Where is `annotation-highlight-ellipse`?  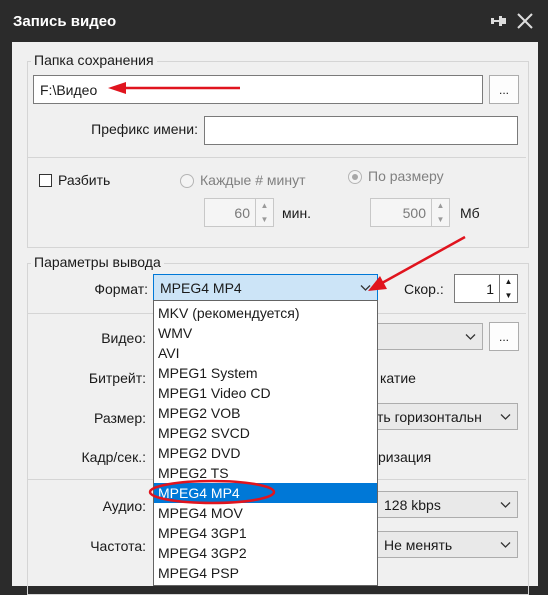 annotation-highlight-ellipse is located at coordinates (212, 492).